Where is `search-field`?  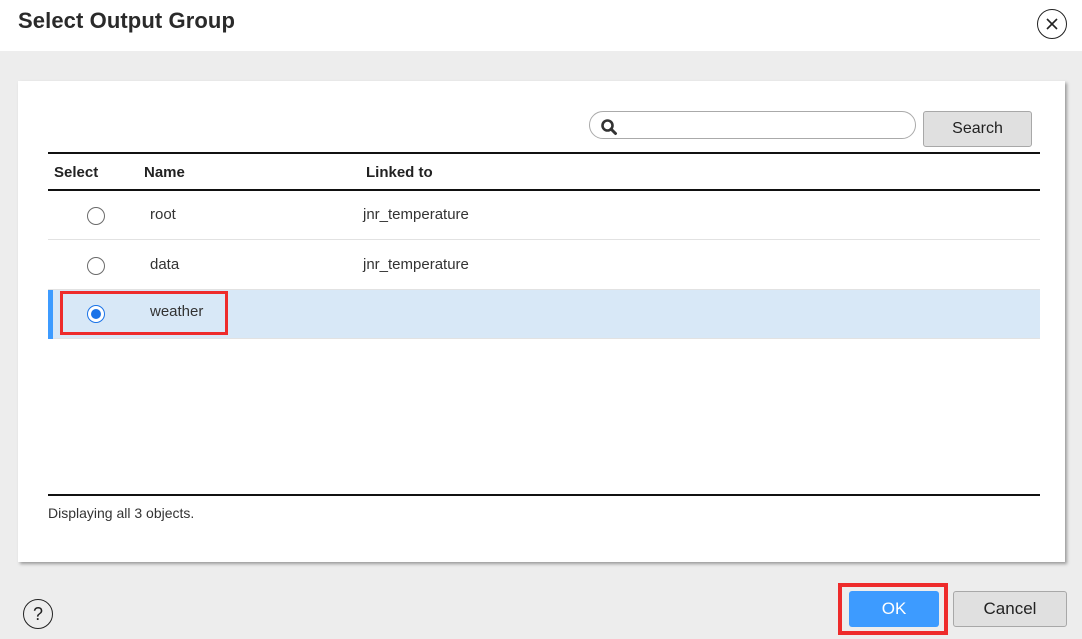
search-field is located at coordinates (752, 125).